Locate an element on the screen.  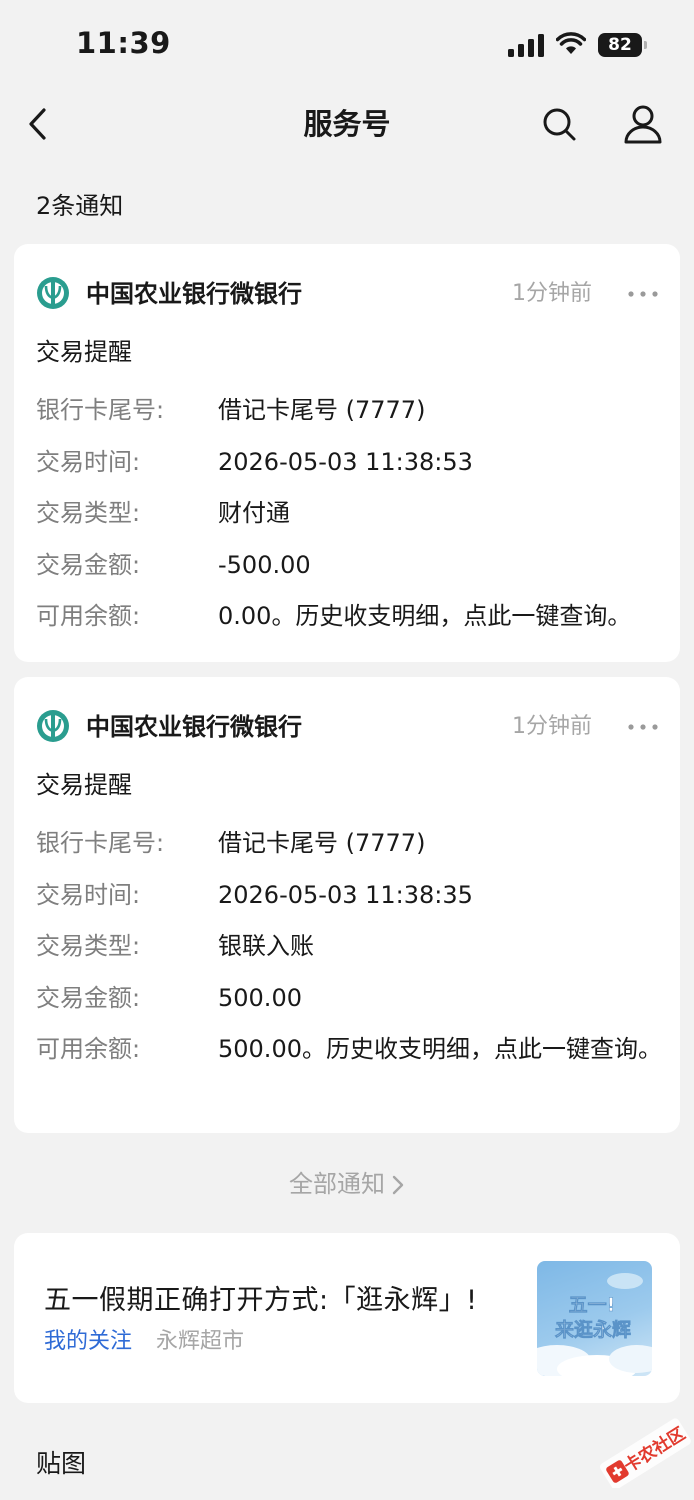
thumbnail-text-line-2: 来逛永辉 is located at coordinates (593, 1329).